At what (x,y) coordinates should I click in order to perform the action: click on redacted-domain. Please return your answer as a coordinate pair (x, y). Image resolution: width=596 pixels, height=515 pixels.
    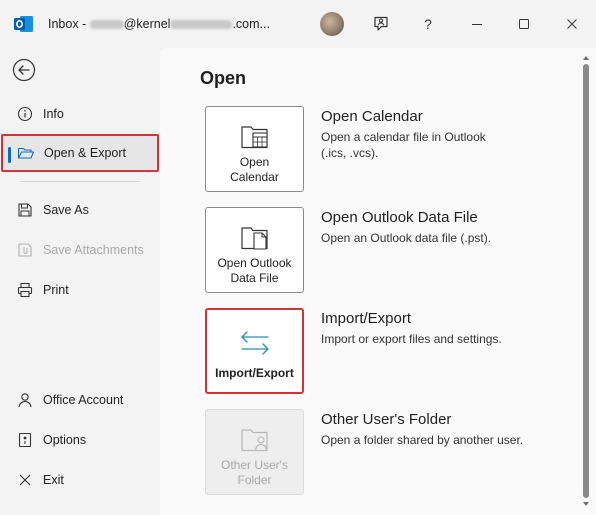
    Looking at the image, I should click on (201, 25).